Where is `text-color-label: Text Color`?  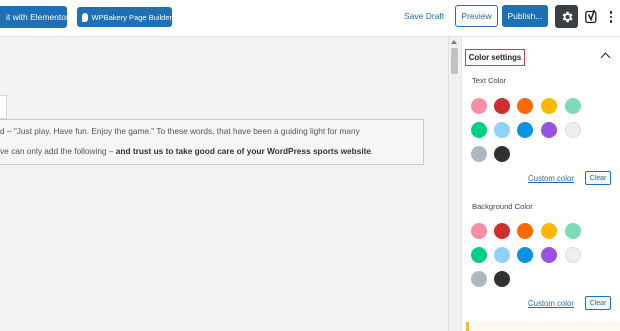
text-color-label: Text Color is located at coordinates (489, 80).